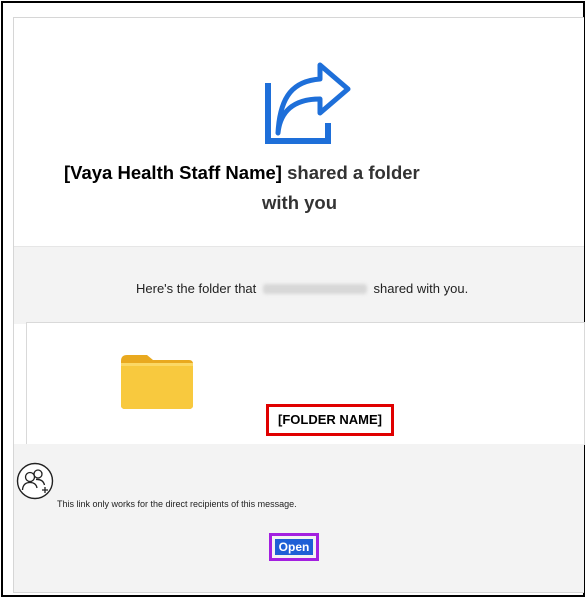  What do you see at coordinates (308, 103) in the screenshot?
I see `share-arrow-icon` at bounding box center [308, 103].